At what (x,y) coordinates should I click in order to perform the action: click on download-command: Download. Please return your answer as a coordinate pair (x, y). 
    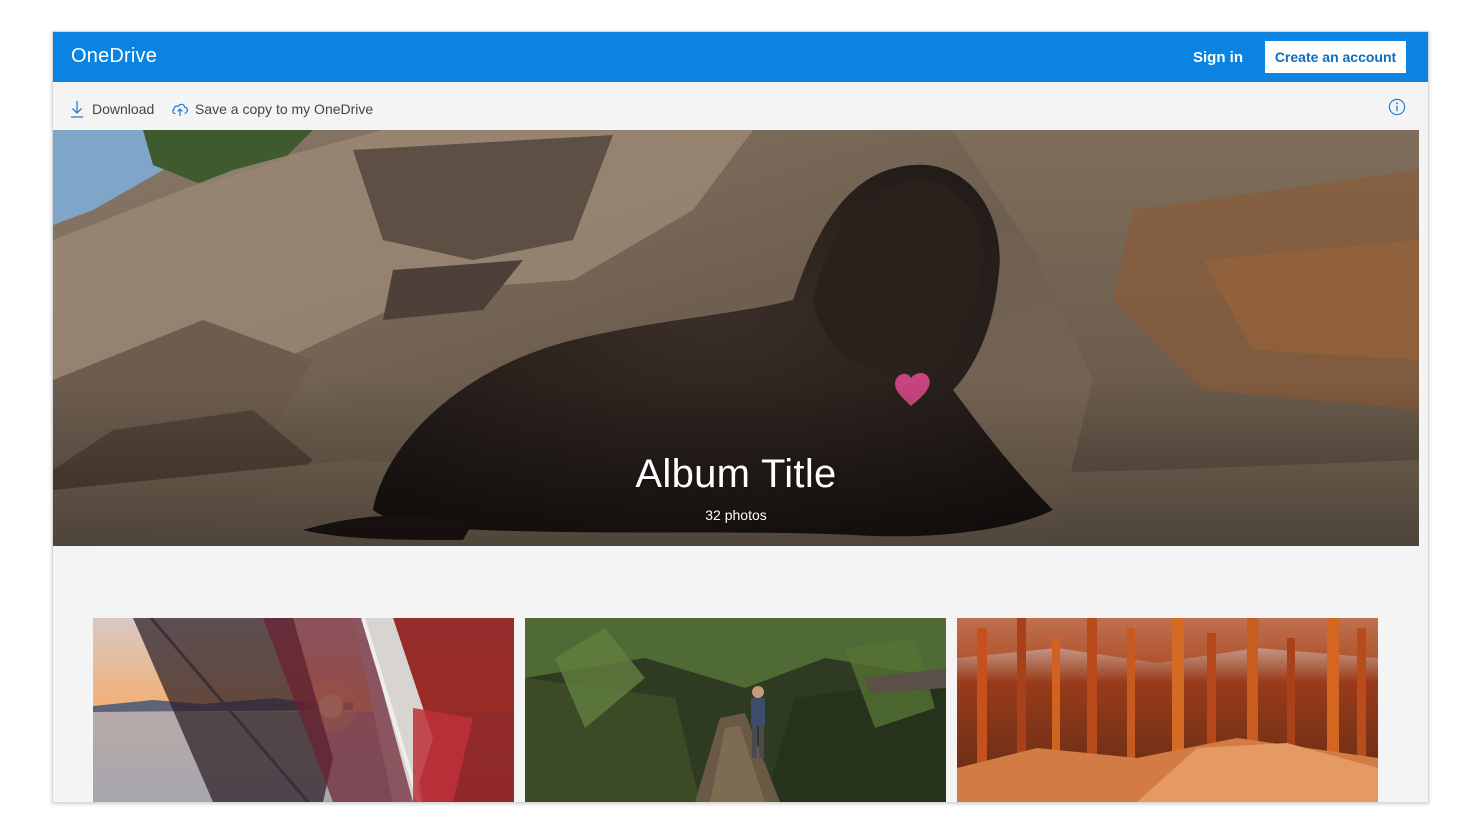
    Looking at the image, I should click on (111, 109).